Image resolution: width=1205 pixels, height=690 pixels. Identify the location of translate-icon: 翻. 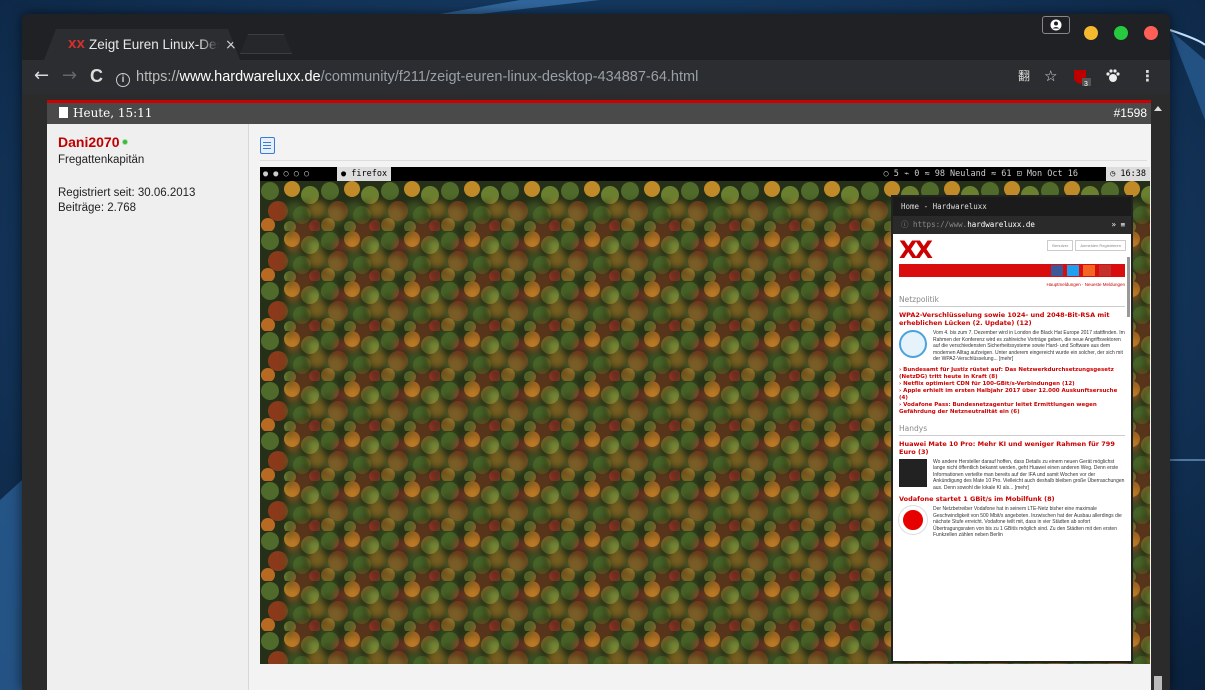
(1024, 76).